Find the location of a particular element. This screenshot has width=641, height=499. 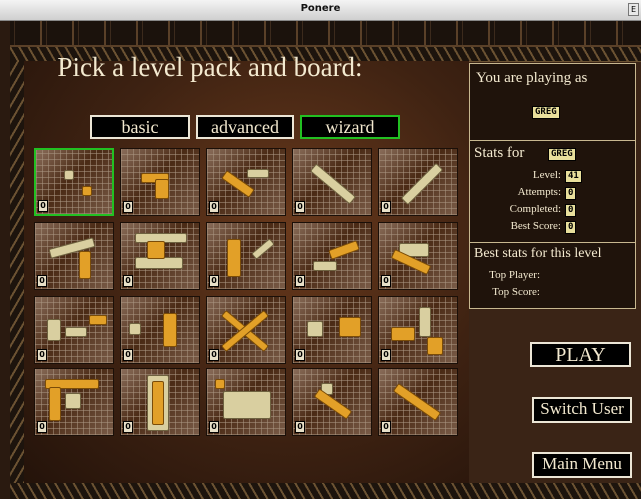

level-pack-tabs: basic advanced wizard is located at coordinates (245, 127).